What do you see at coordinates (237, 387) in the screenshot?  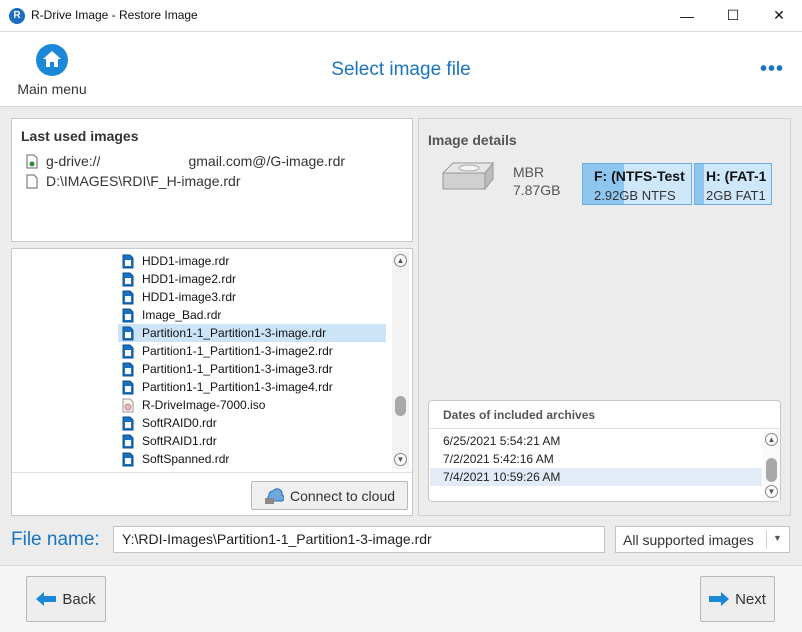 I see `file-name-text: Partition1-1_Partition1-3-image4.rdr` at bounding box center [237, 387].